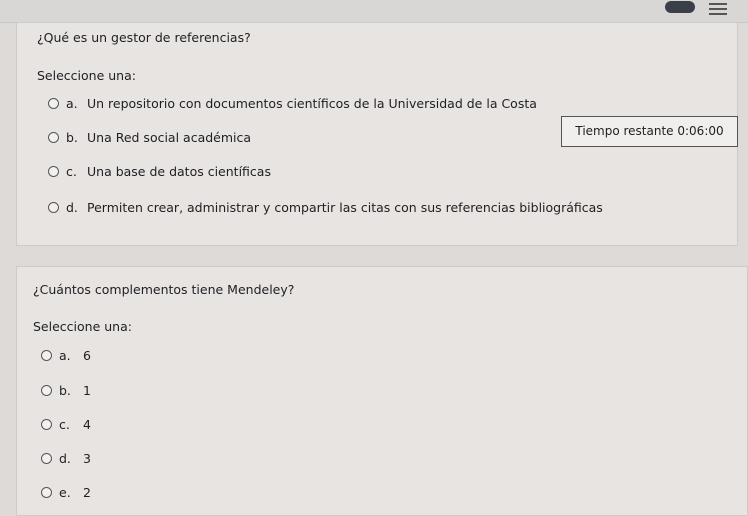 The width and height of the screenshot is (748, 516). What do you see at coordinates (680, 7) in the screenshot?
I see `user-avatar` at bounding box center [680, 7].